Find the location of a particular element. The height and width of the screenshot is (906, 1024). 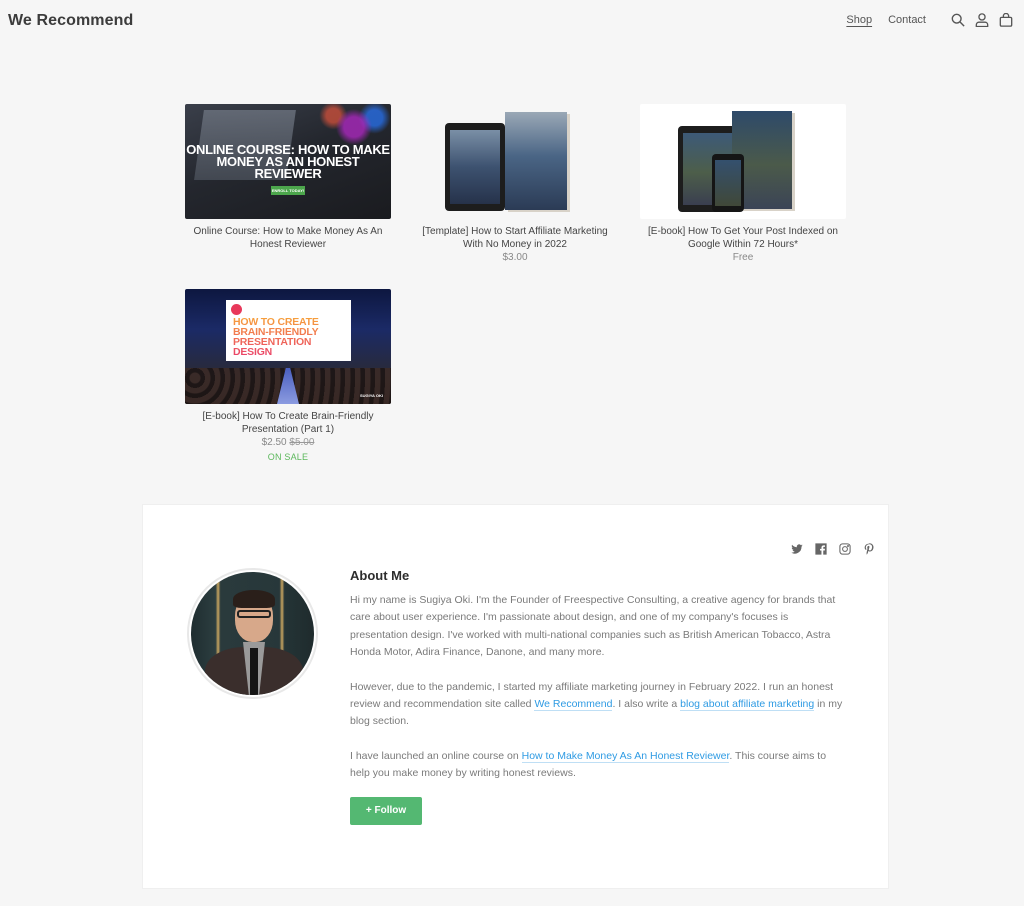

avatar-tie is located at coordinates (254, 671).